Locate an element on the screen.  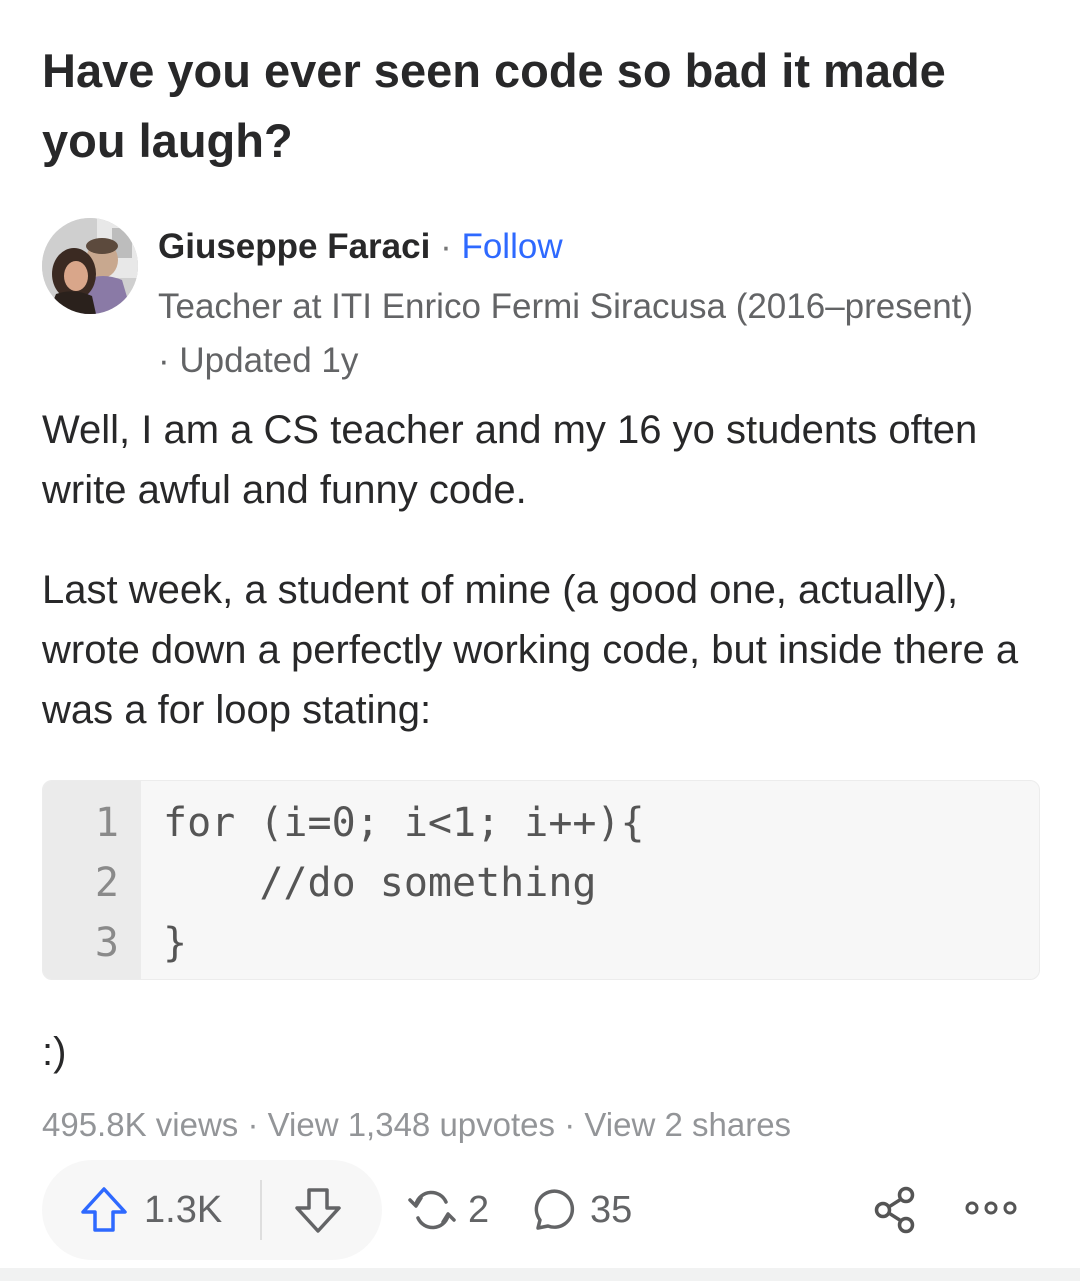
line-number: 2 is located at coordinates (106, 883).